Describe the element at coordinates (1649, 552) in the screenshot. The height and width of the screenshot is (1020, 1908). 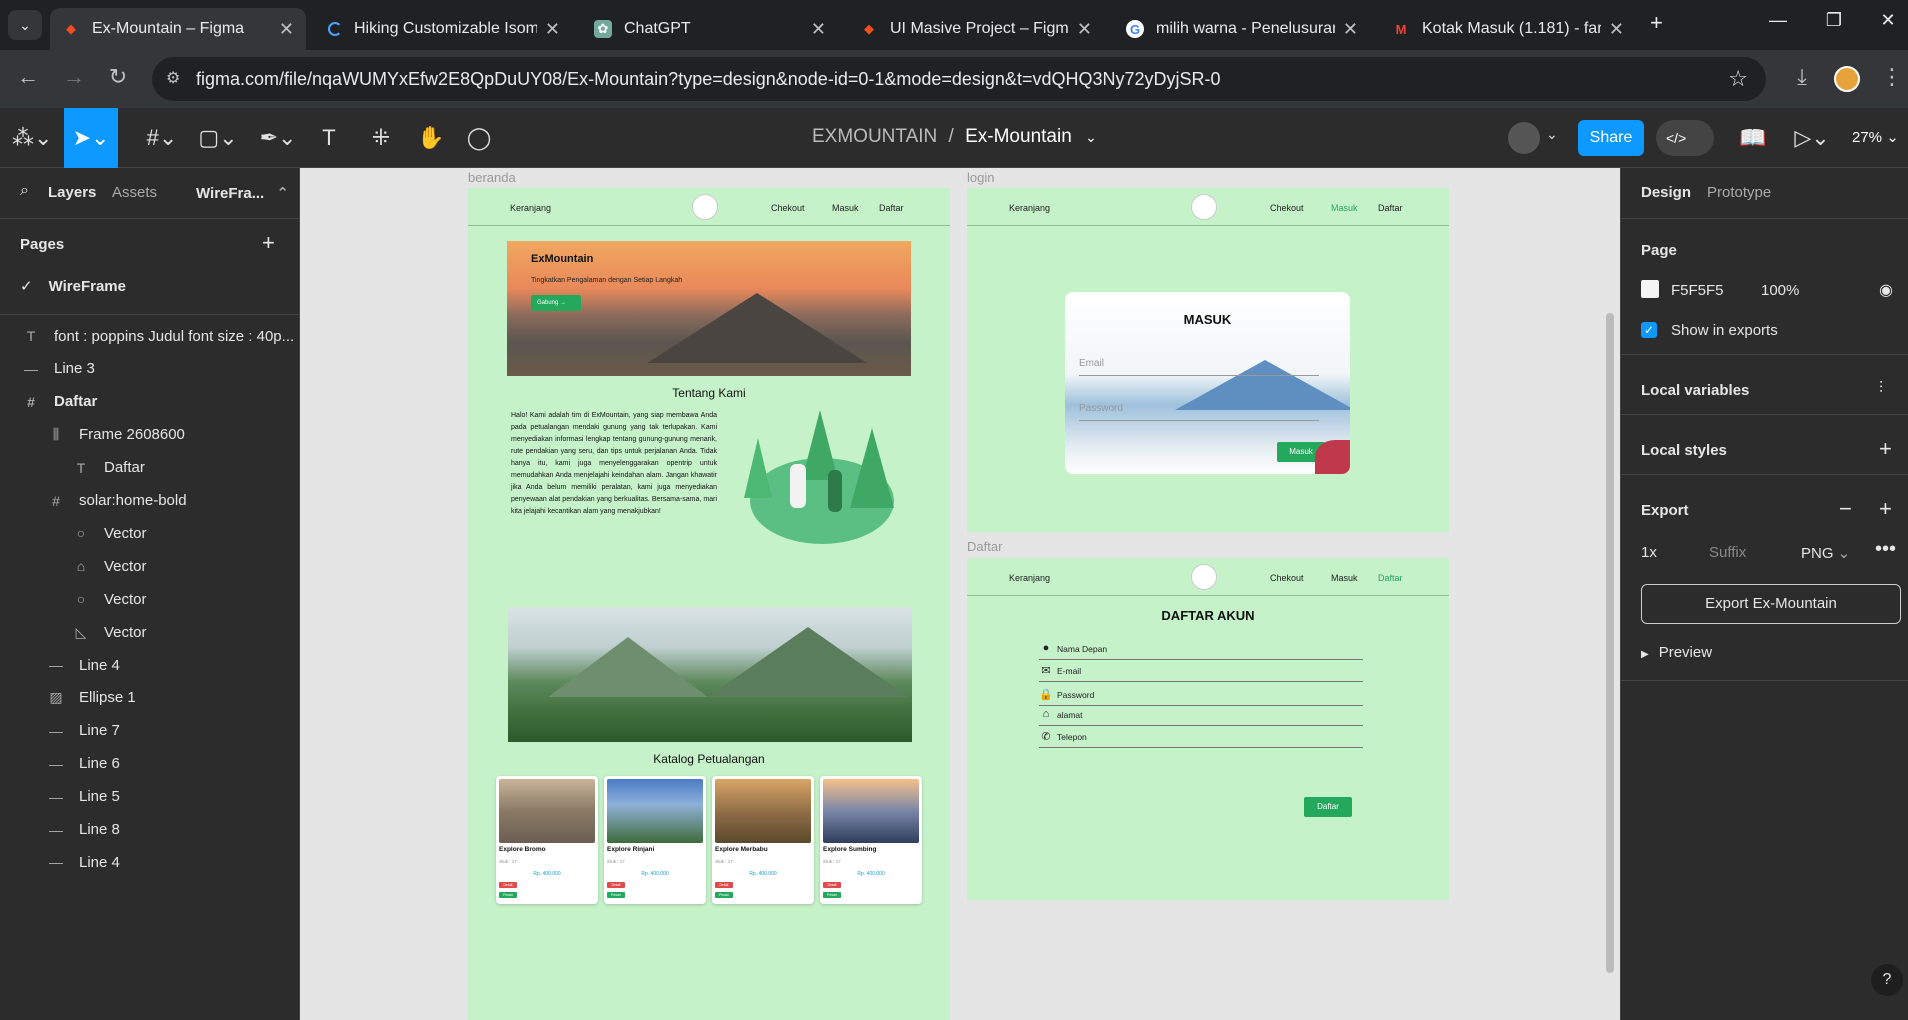
I see `export-scale: 1x` at that location.